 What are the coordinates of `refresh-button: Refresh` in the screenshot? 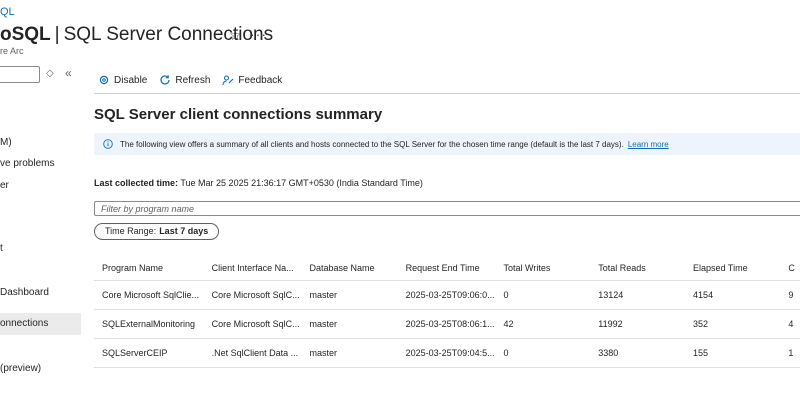 It's located at (184, 80).